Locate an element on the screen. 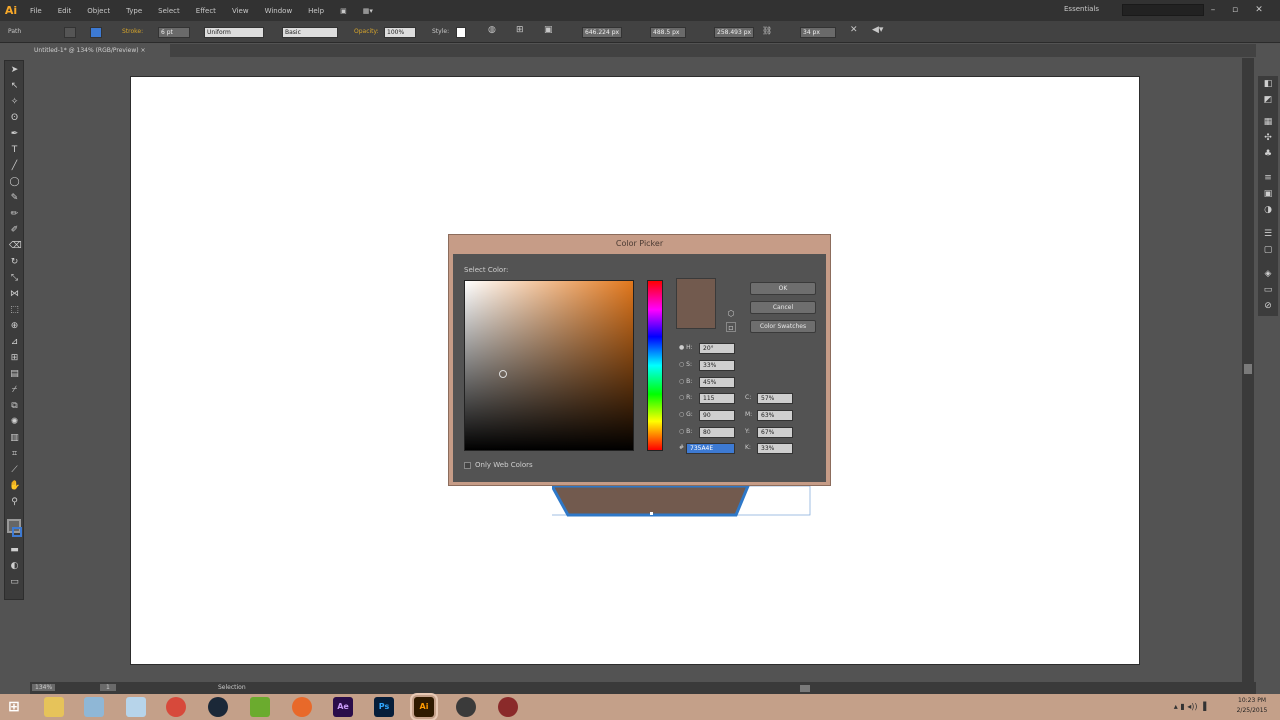  mesh-tool-icon: ⊞ is located at coordinates (14, 358).